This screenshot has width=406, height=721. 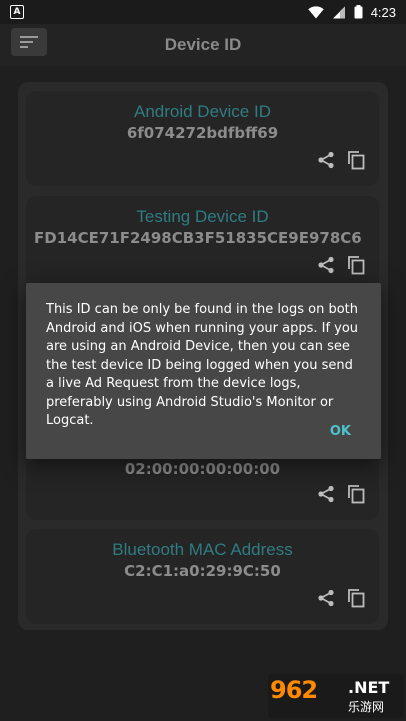 What do you see at coordinates (294, 690) in the screenshot?
I see `watermark-number: 962` at bounding box center [294, 690].